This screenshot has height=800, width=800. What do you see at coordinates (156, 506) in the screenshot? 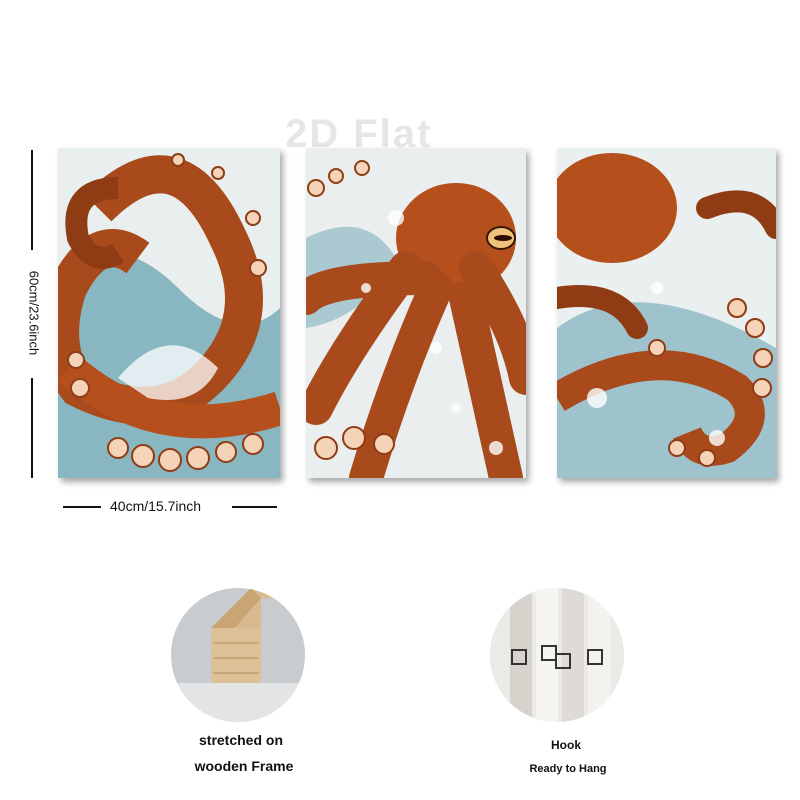
I see `width-dimension-label: 40cm/15.7inch` at bounding box center [156, 506].